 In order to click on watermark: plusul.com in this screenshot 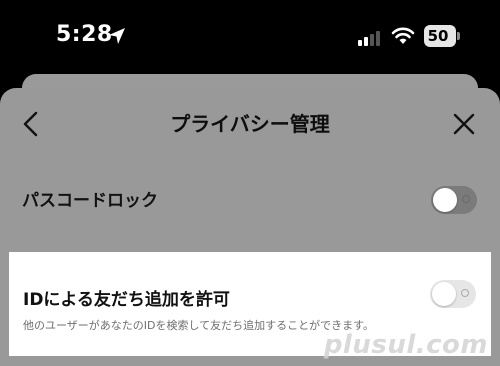, I will do `click(405, 345)`.